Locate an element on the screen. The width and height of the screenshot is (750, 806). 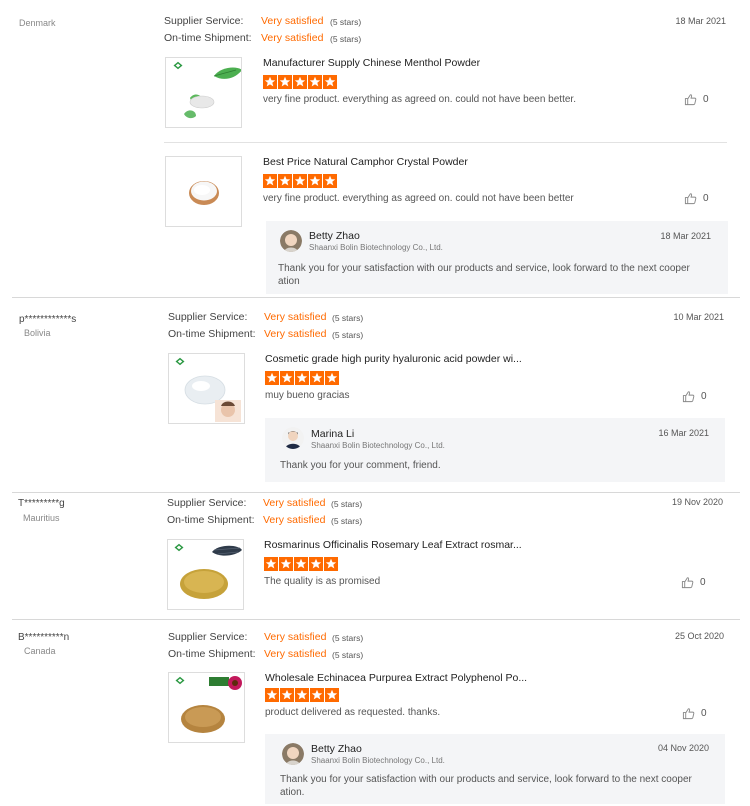
reply-author: Marina Li is located at coordinates (333, 434).